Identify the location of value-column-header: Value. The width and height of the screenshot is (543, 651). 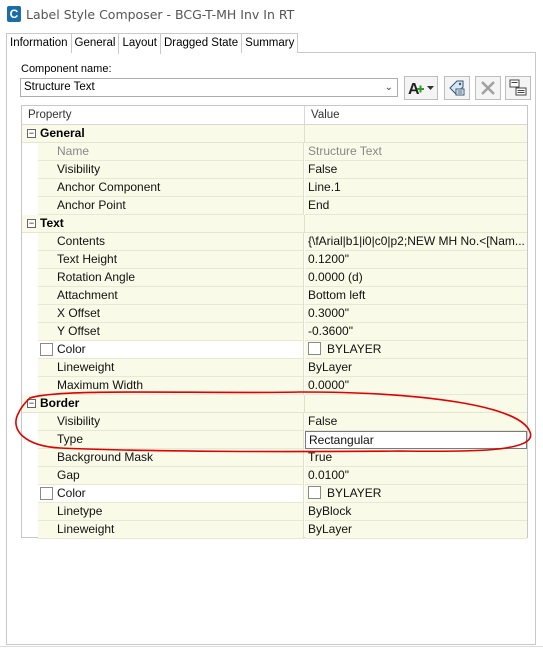
(416, 115).